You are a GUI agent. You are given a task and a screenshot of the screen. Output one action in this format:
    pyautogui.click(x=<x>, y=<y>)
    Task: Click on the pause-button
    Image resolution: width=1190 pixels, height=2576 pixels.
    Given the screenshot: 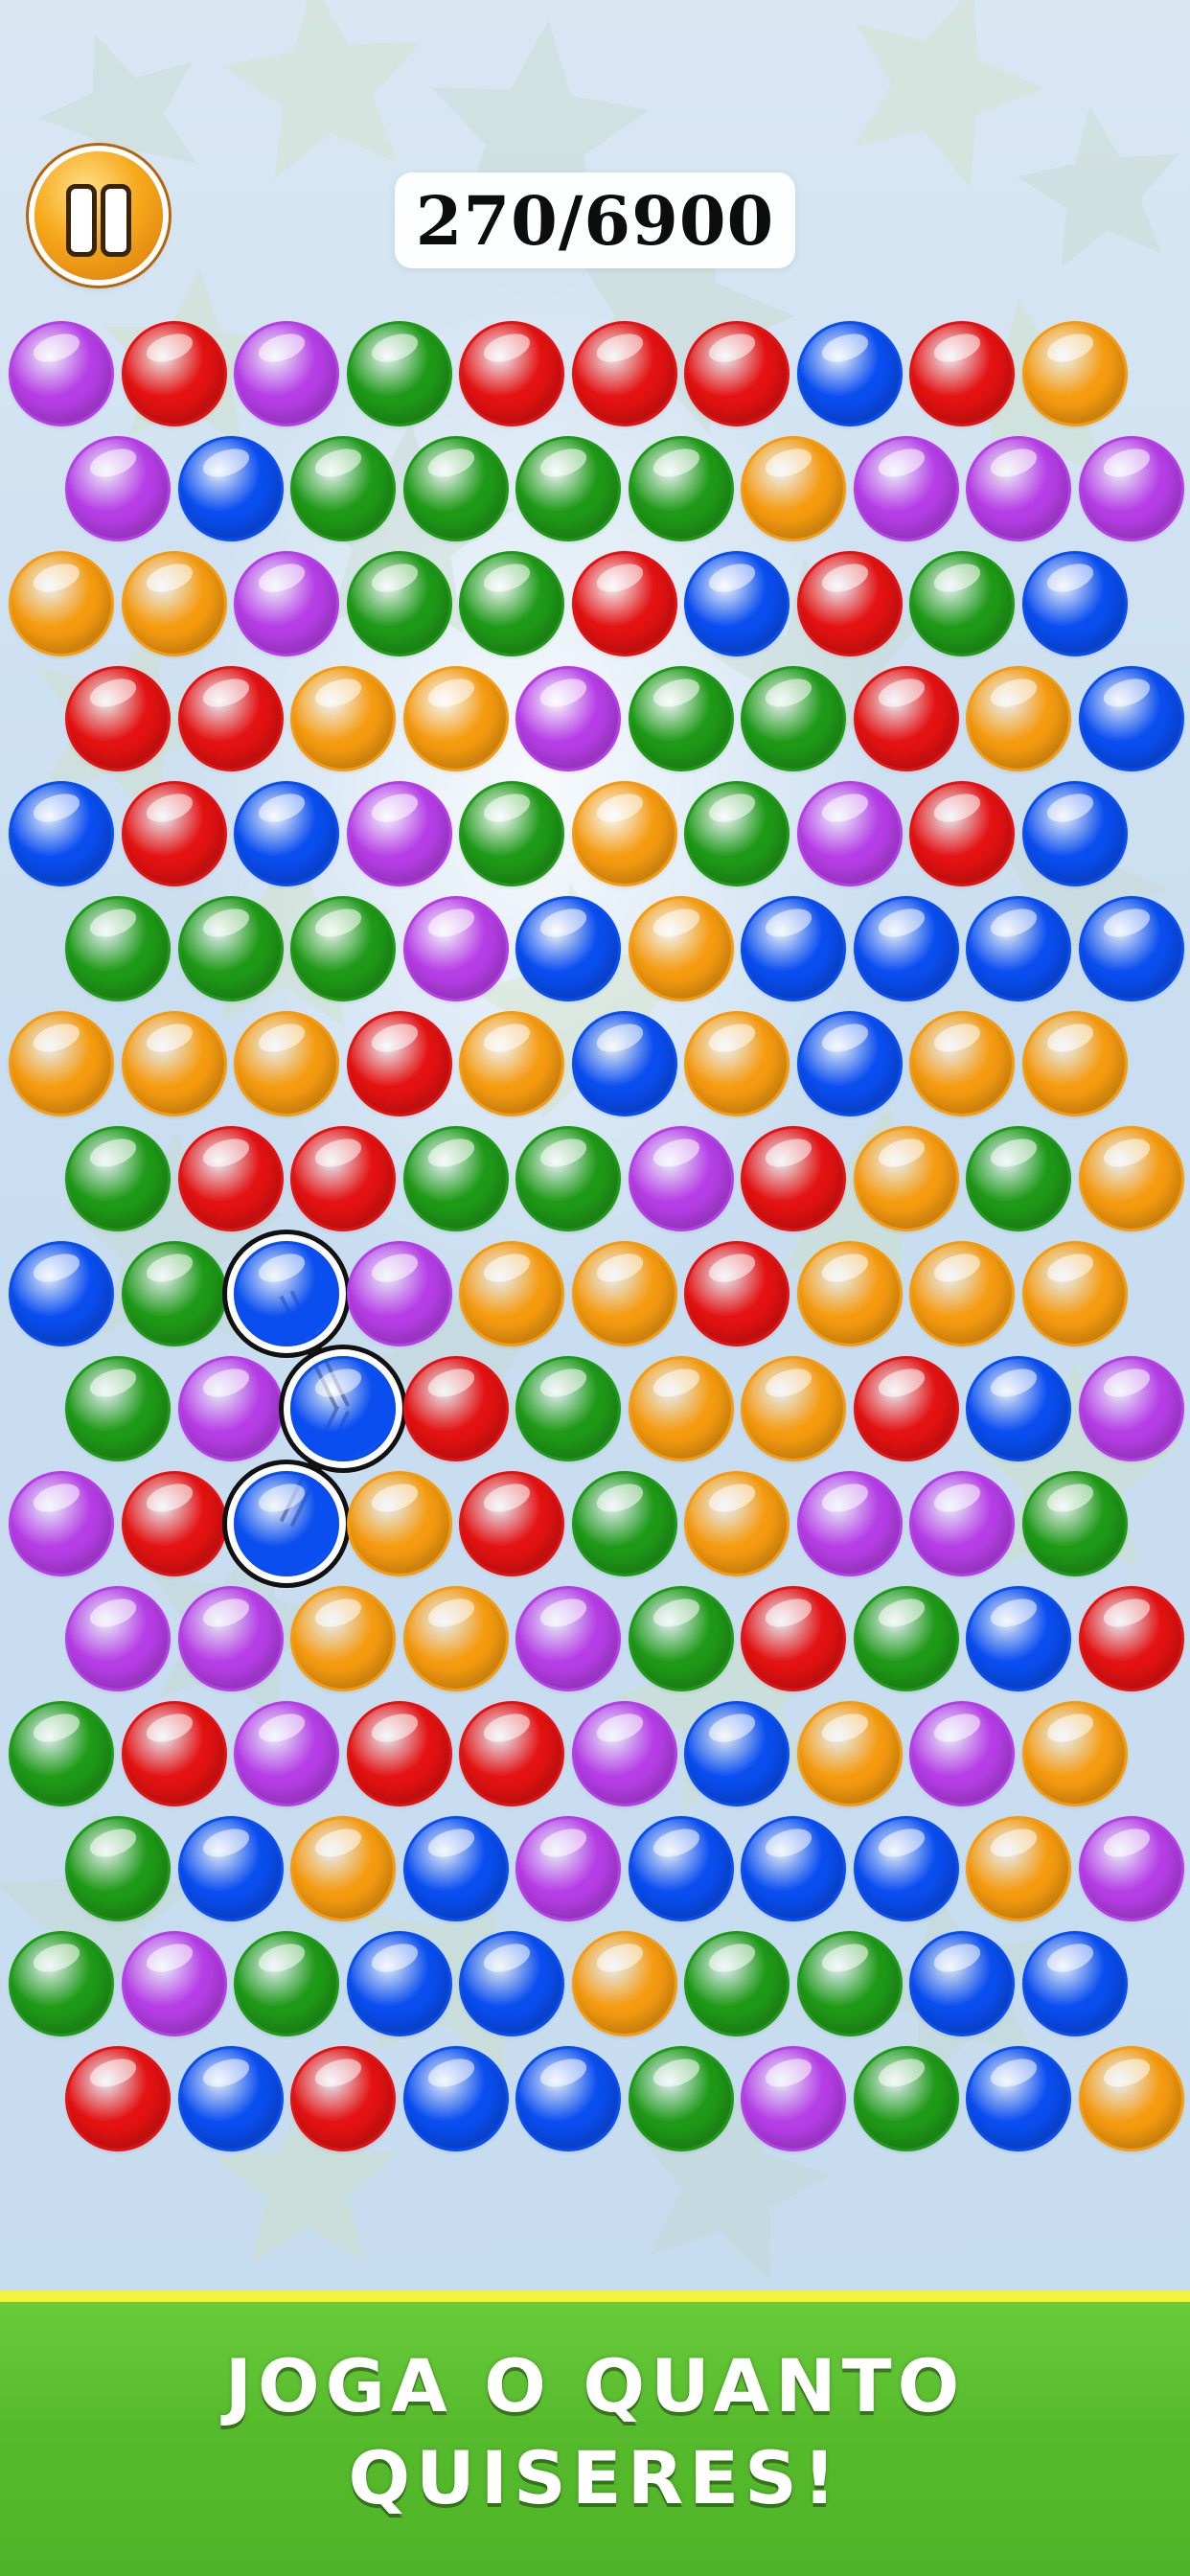 What is the action you would take?
    pyautogui.click(x=99, y=216)
    